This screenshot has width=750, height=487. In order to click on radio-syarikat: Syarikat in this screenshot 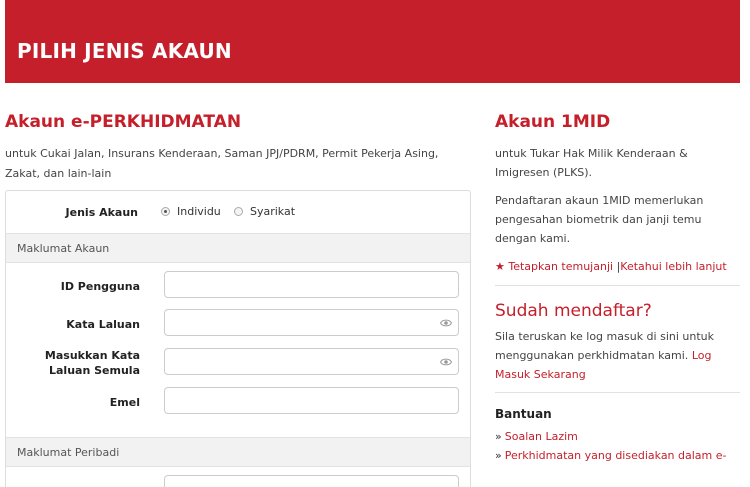, I will do `click(264, 211)`.